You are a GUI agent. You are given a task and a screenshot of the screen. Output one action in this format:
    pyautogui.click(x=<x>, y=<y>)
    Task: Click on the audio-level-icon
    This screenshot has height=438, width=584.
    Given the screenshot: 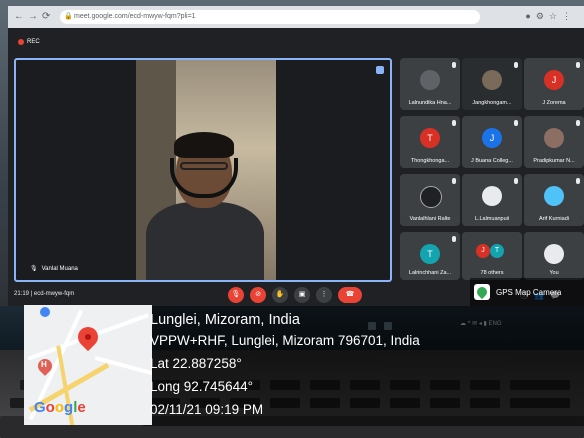 What is the action you would take?
    pyautogui.click(x=380, y=70)
    